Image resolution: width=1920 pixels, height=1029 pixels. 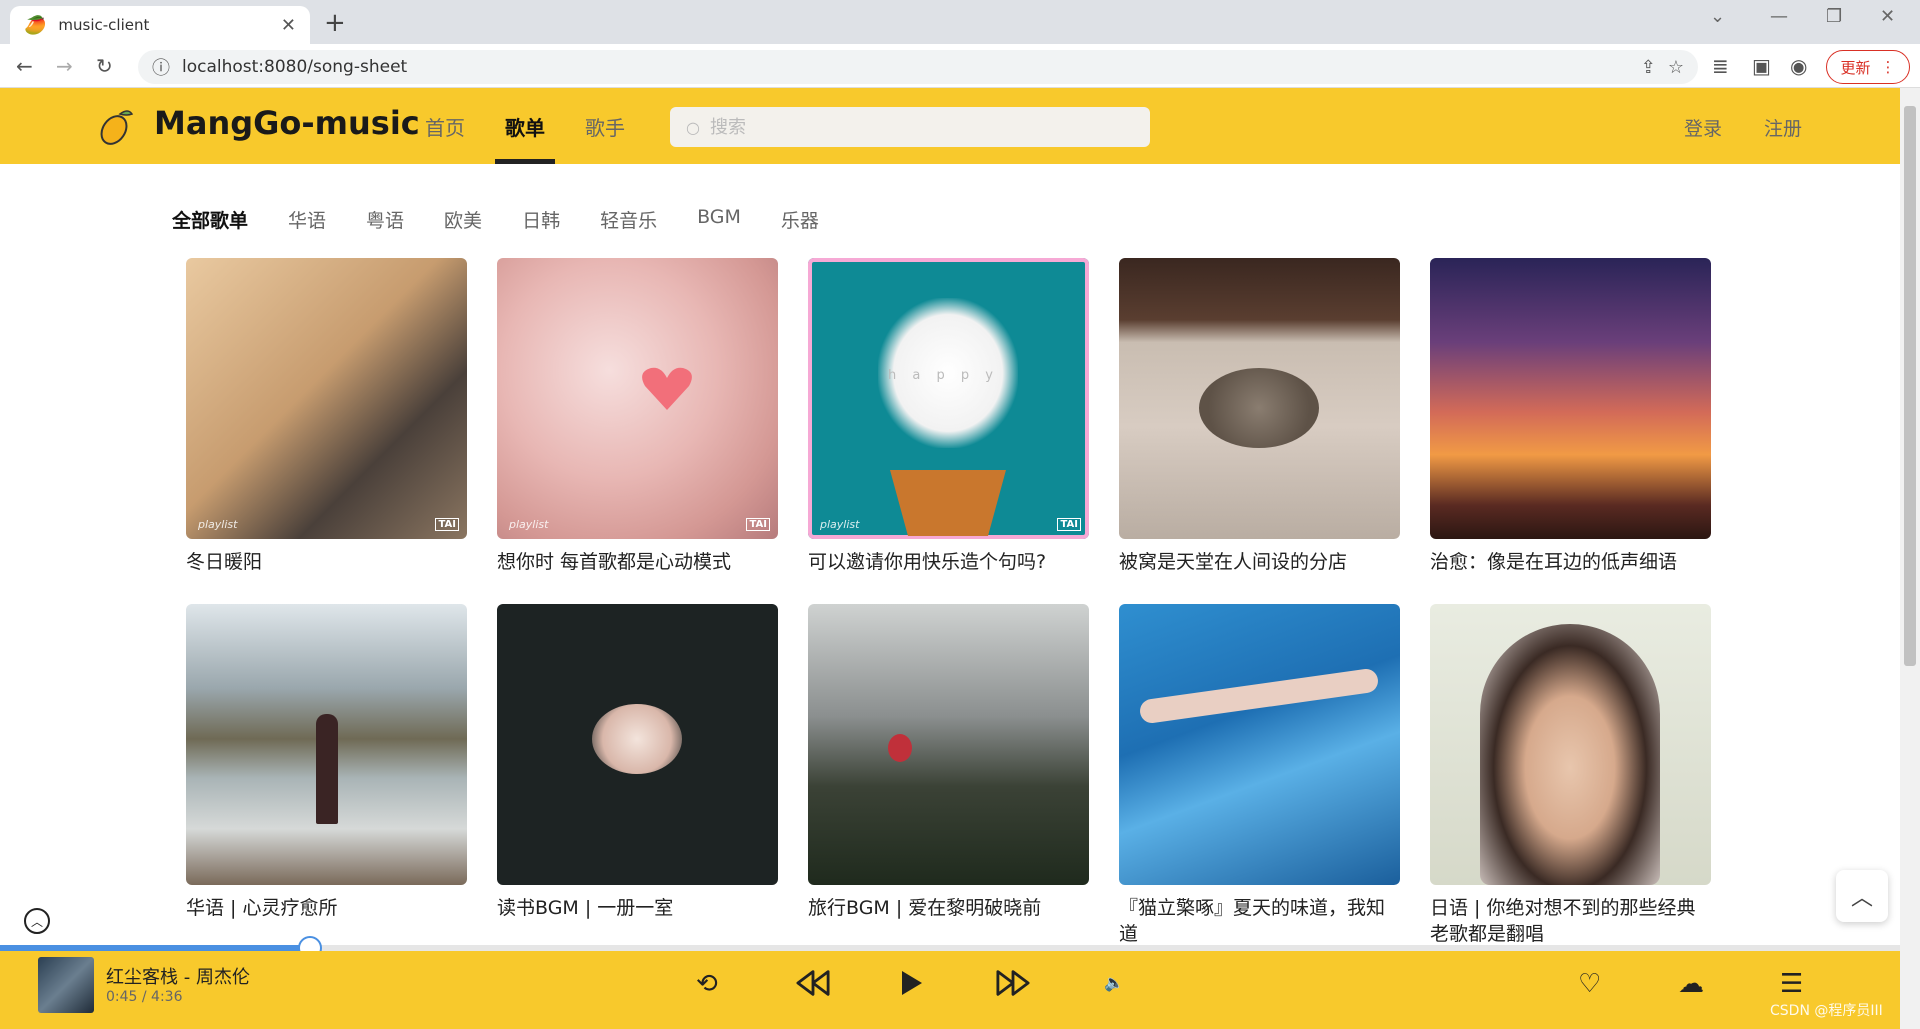 I want to click on playlist-name: 想你时 每首歌都是心动模式, so click(x=637, y=562).